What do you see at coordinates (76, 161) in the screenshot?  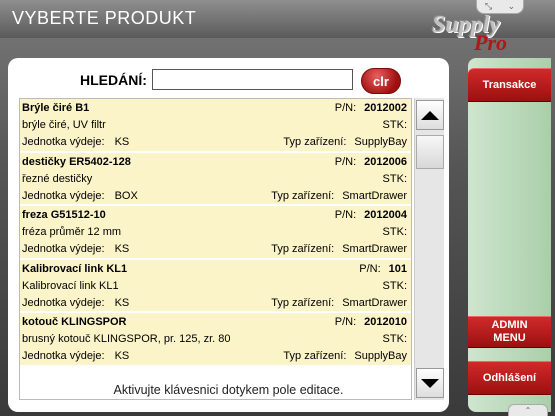 I see `product-name: destičky ER5402-128` at bounding box center [76, 161].